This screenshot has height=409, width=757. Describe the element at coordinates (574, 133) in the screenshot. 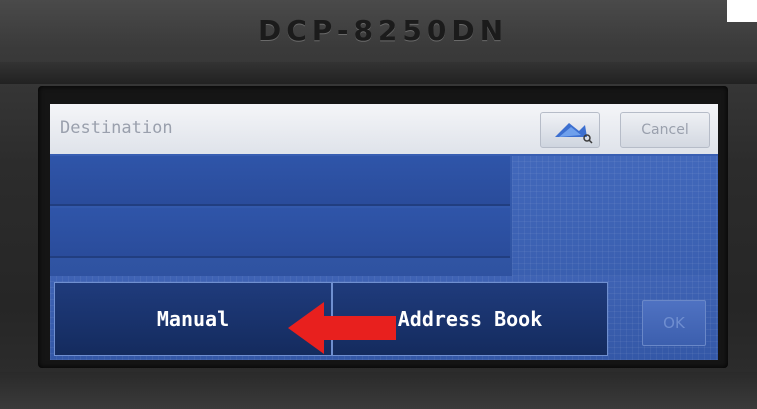

I see `search-address-icon` at that location.